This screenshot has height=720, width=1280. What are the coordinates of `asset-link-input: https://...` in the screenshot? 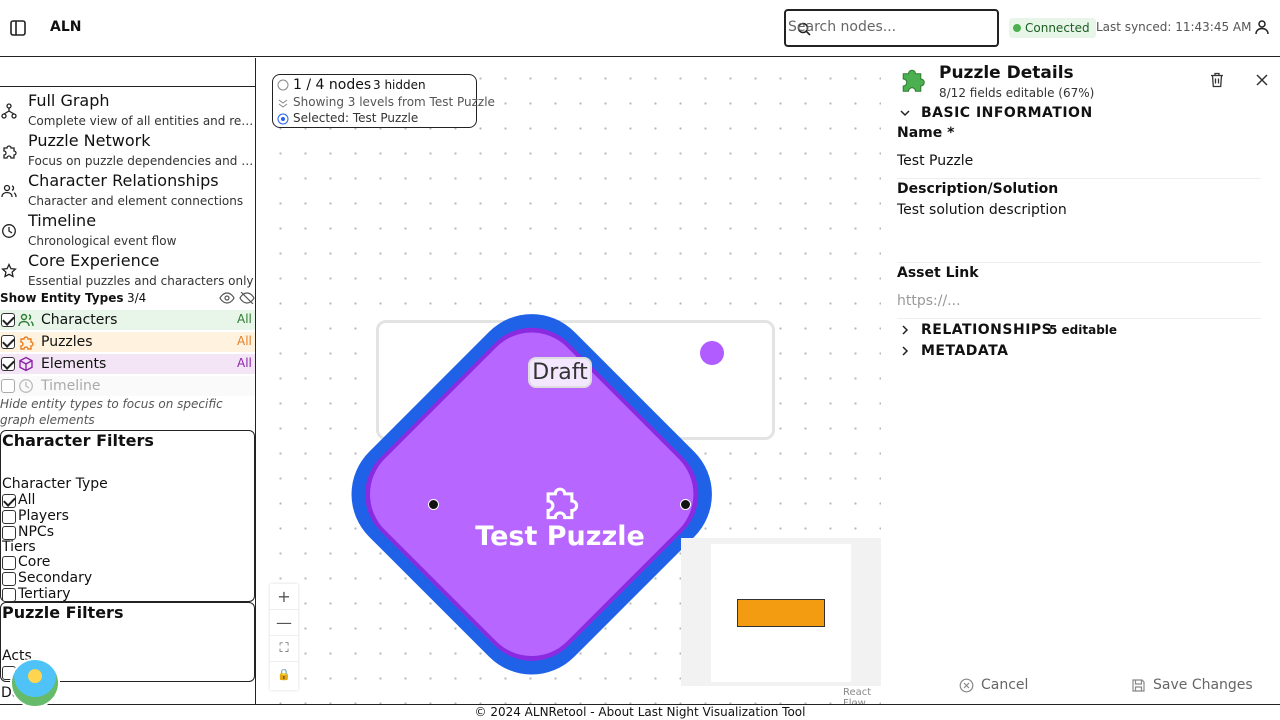 It's located at (929, 301).